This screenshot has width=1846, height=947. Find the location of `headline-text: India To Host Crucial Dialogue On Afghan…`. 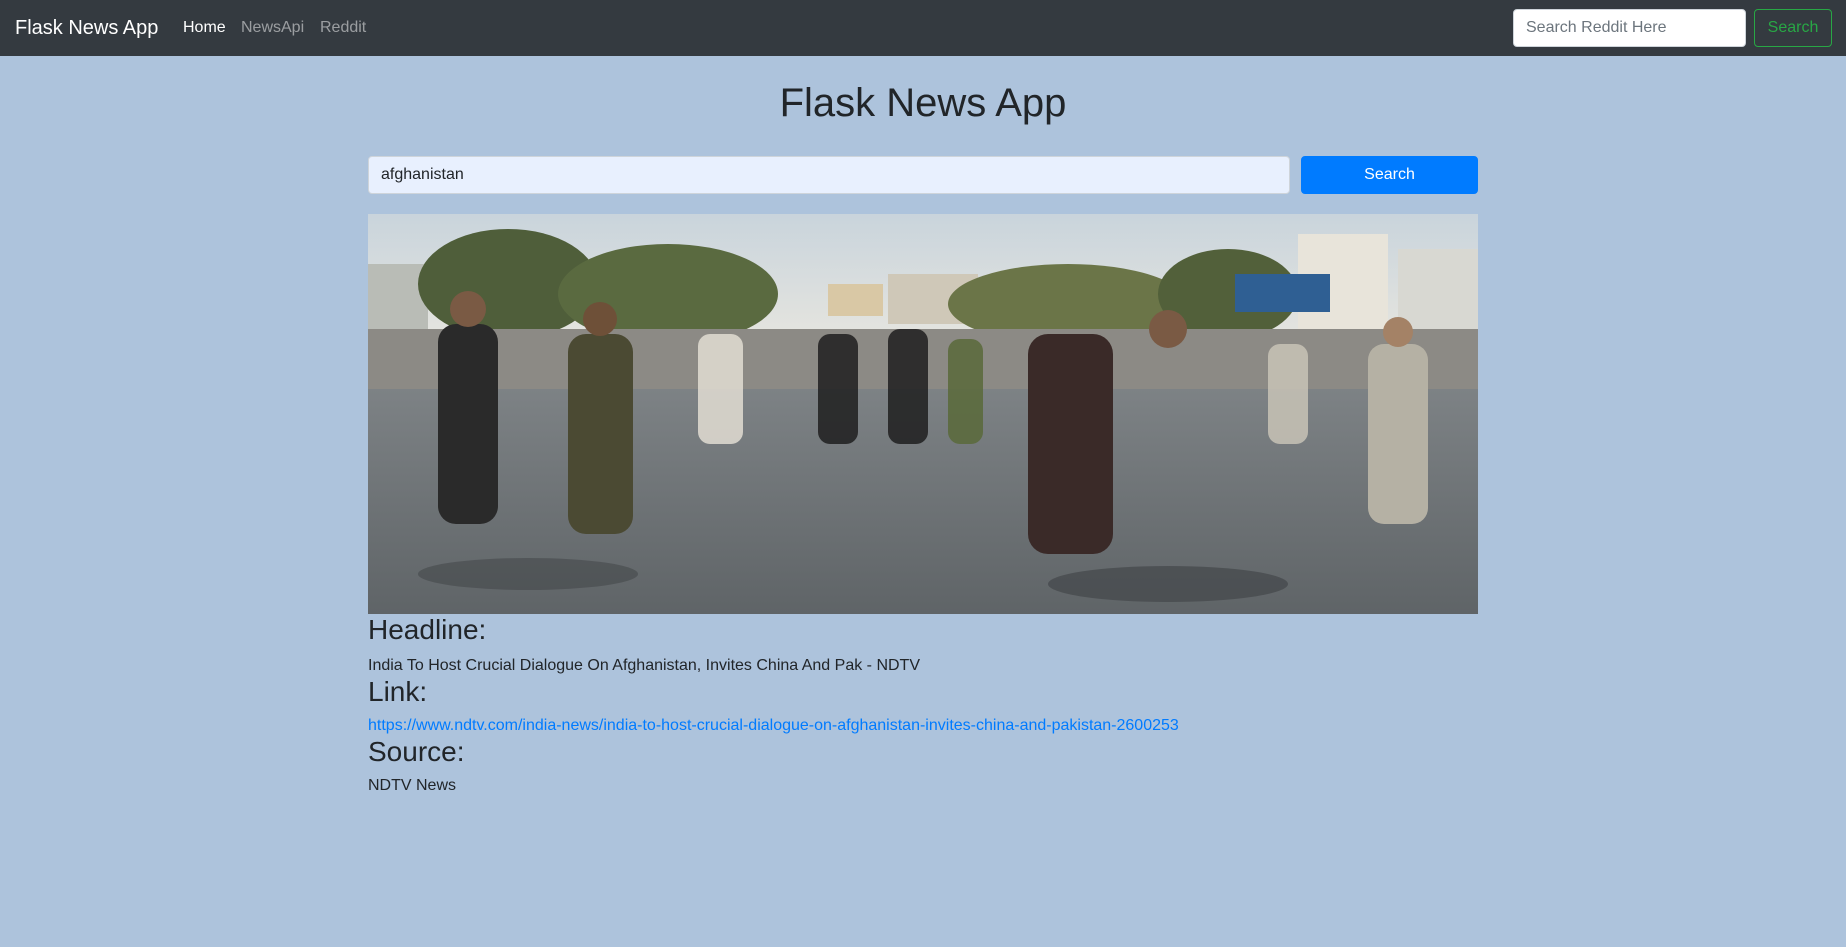

headline-text: India To Host Crucial Dialogue On Afghan… is located at coordinates (644, 665).